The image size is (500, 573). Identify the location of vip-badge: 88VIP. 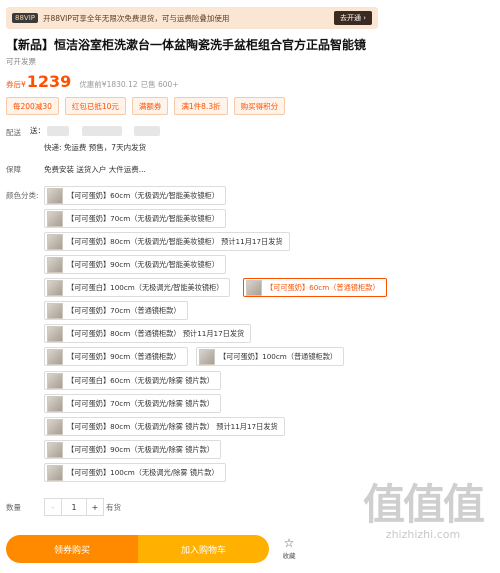
(25, 18).